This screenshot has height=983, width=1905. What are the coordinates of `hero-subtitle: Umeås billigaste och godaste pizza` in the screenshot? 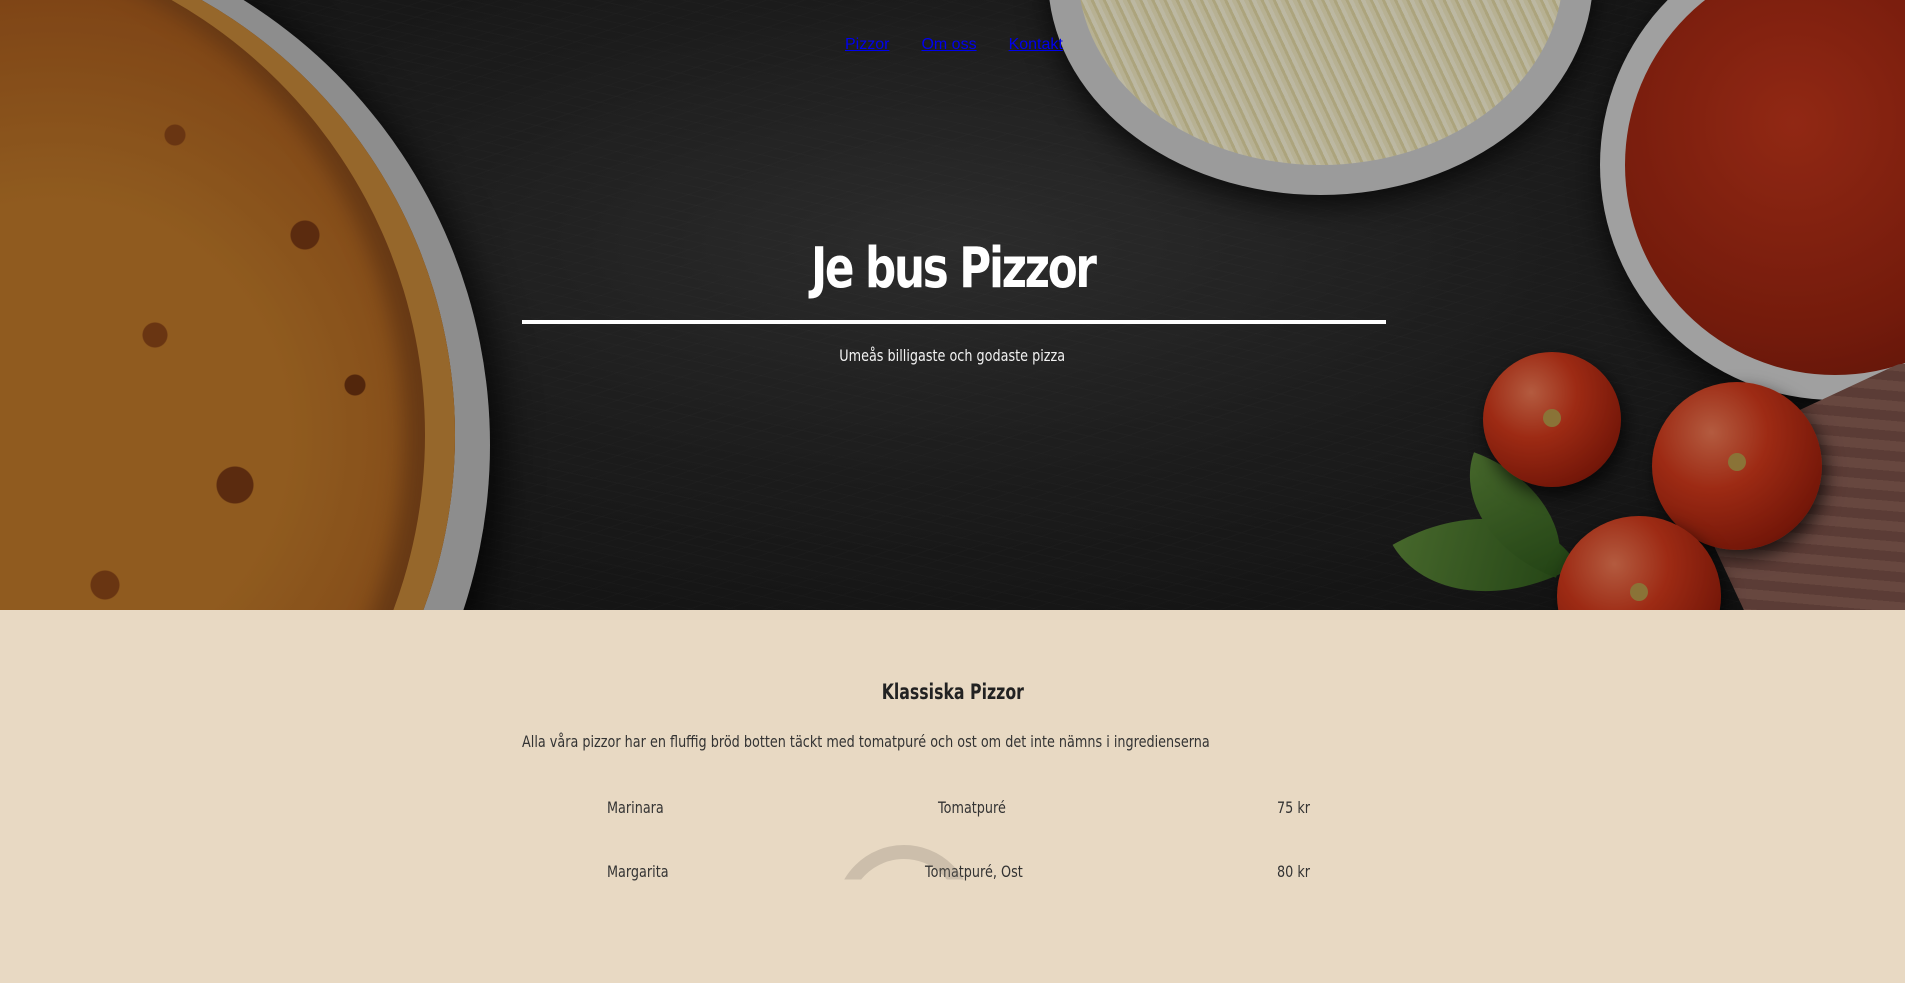 It's located at (952, 355).